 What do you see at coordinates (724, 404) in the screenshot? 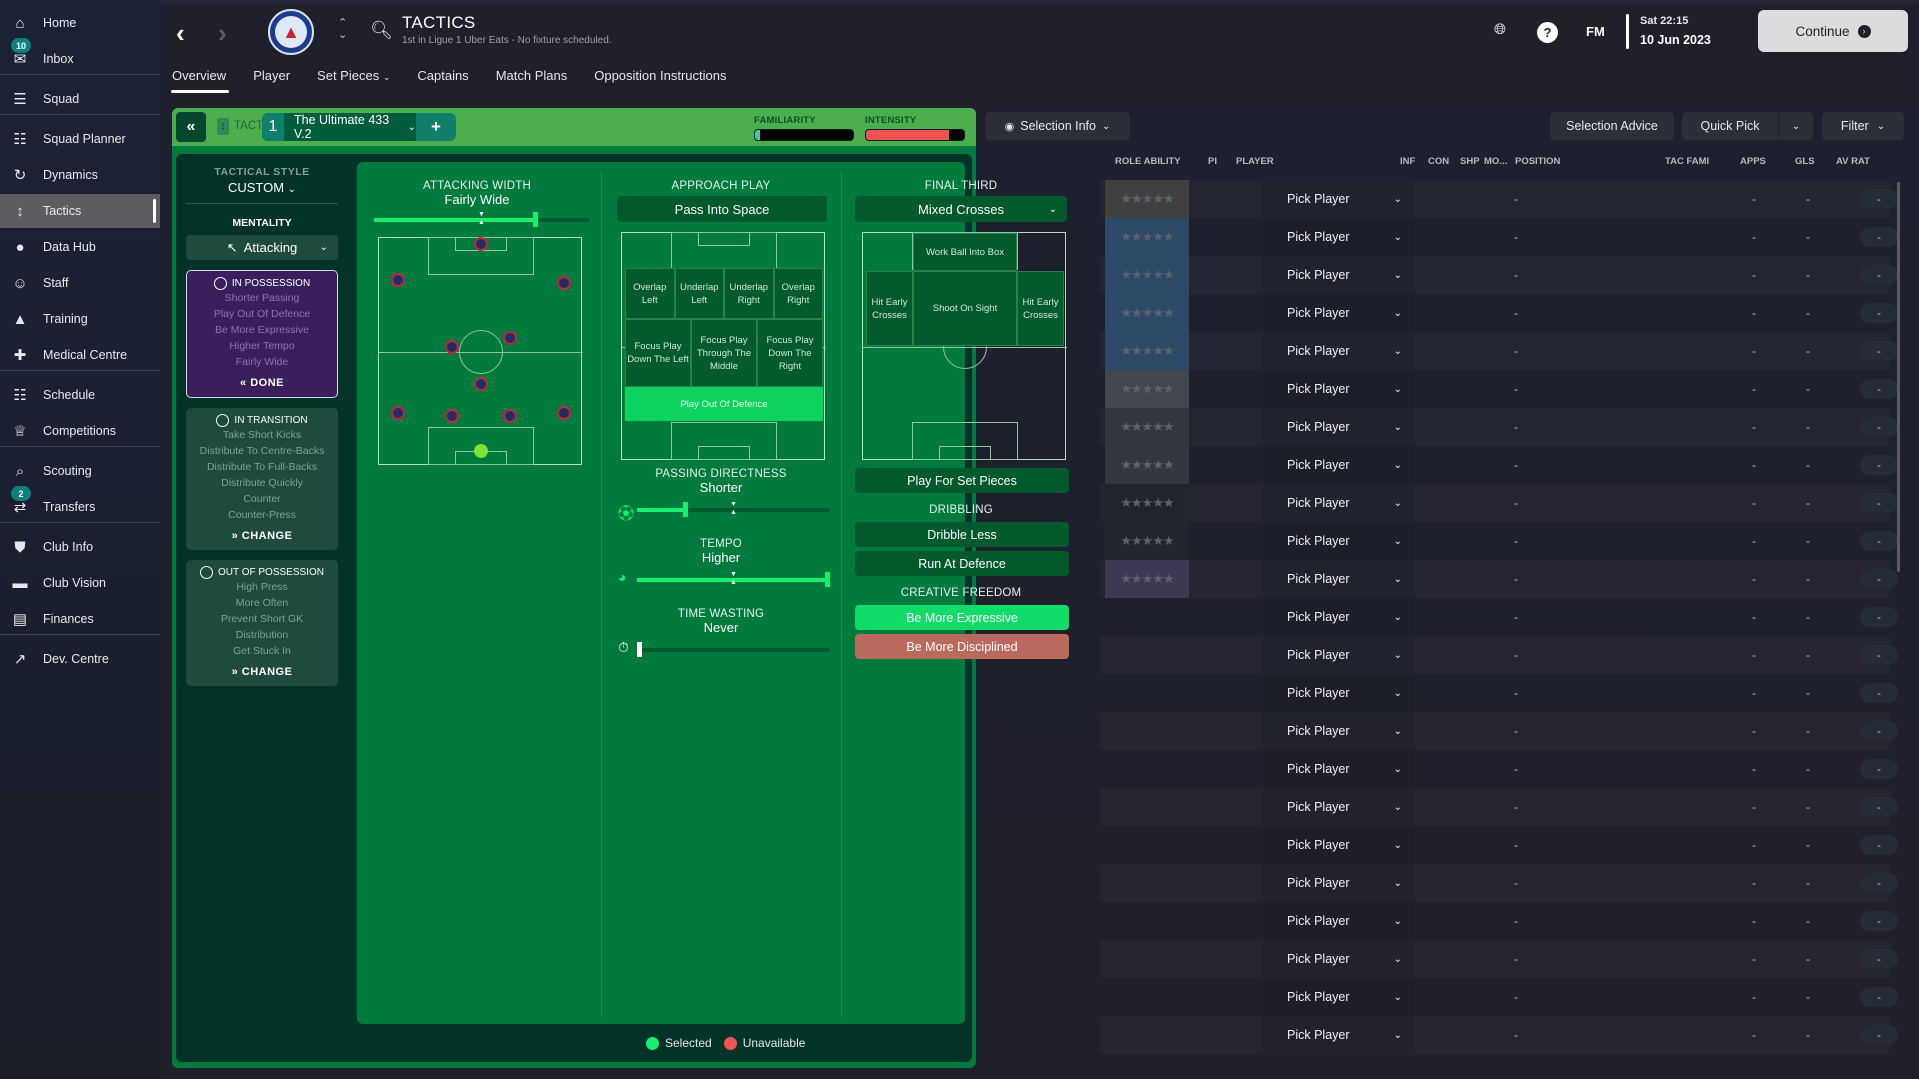
I see `play-out-of-defence-zone: Play Out Of Defence` at bounding box center [724, 404].